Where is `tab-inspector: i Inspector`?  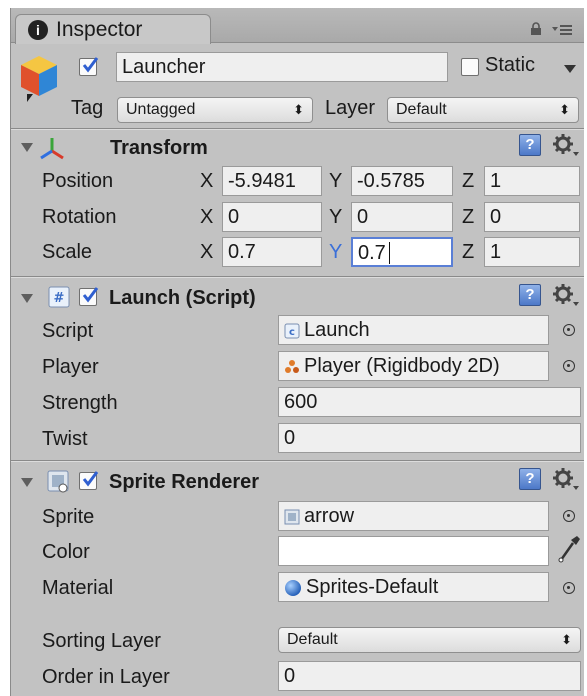
tab-inspector: i Inspector is located at coordinates (113, 29).